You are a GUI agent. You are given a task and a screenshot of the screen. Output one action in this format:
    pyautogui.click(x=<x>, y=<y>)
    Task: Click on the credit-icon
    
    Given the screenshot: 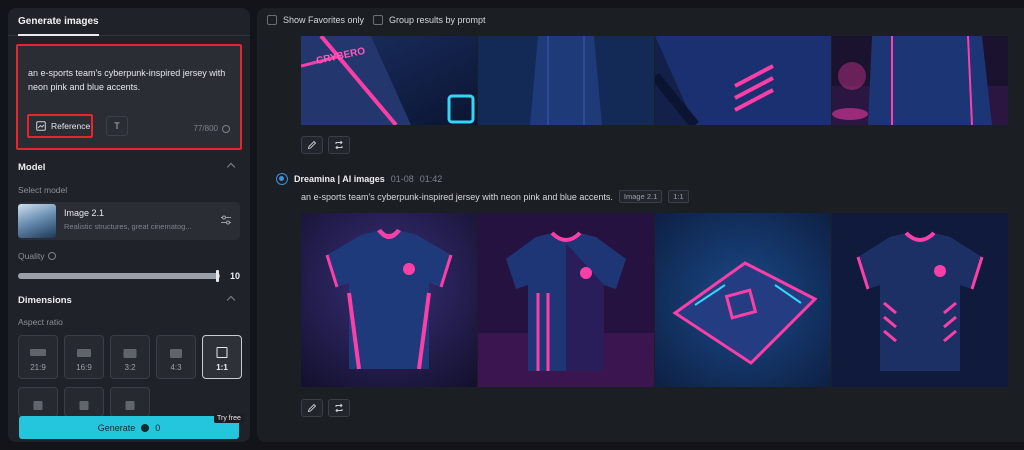 What is the action you would take?
    pyautogui.click(x=145, y=427)
    